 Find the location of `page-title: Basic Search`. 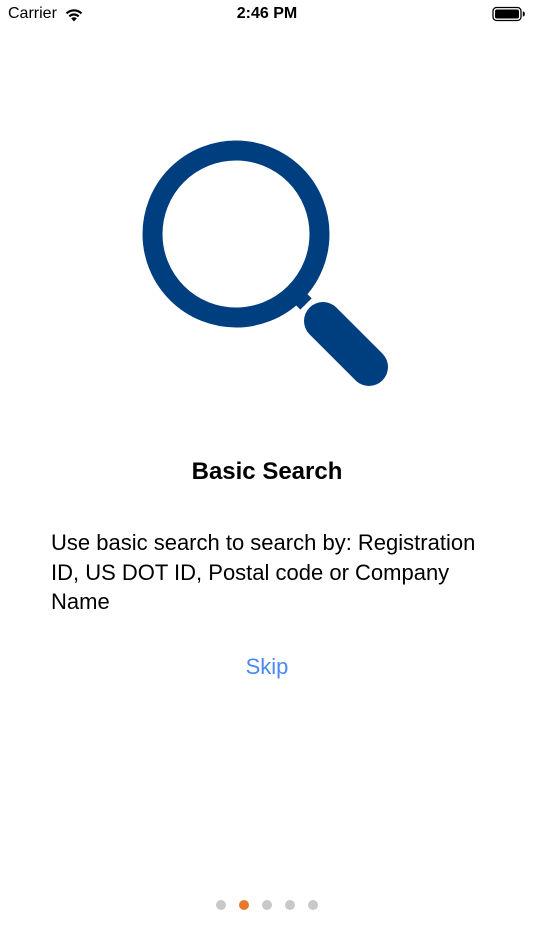

page-title: Basic Search is located at coordinates (267, 471).